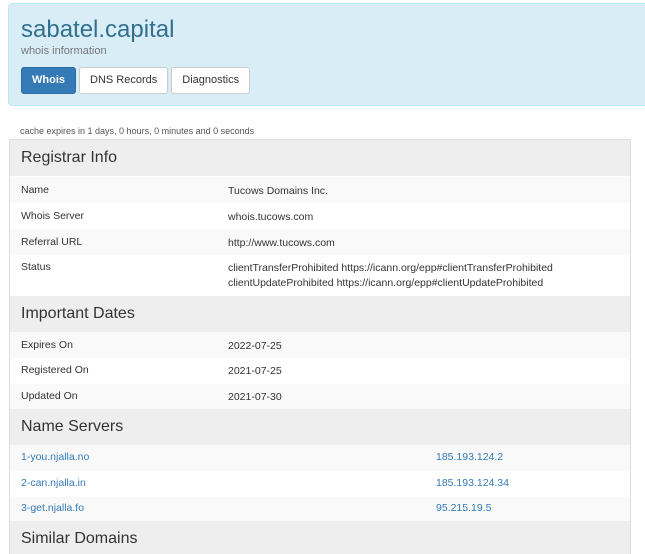 Image resolution: width=645 pixels, height=554 pixels. What do you see at coordinates (320, 158) in the screenshot?
I see `section-registrar-info: Registrar Info` at bounding box center [320, 158].